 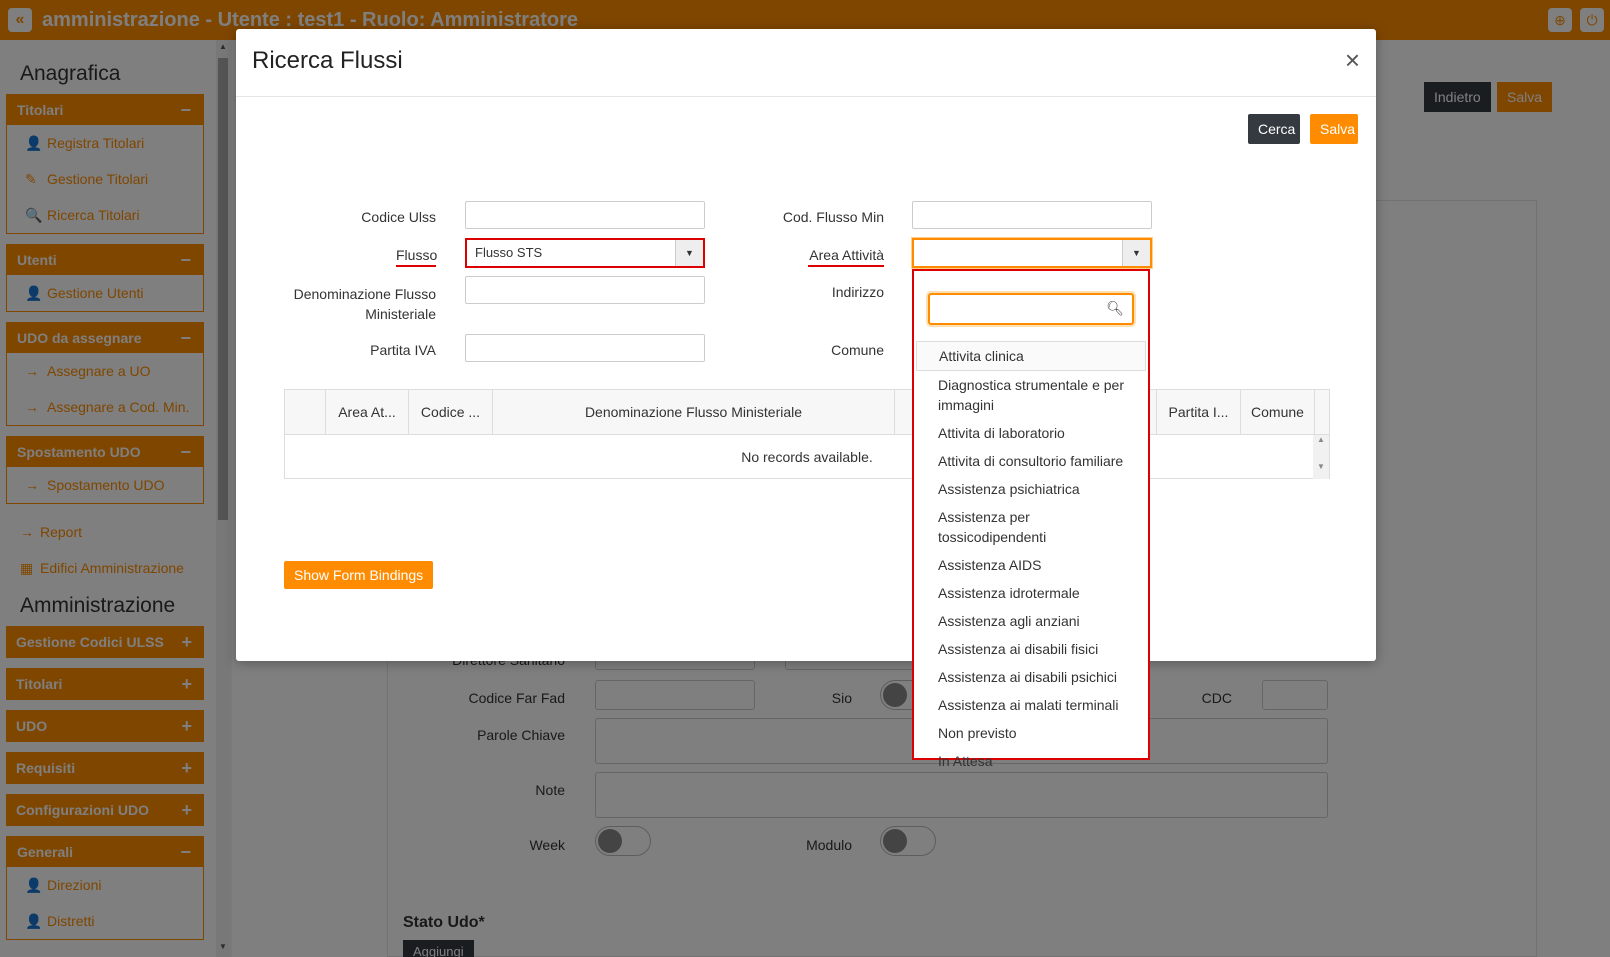 I want to click on label-area-attivita: Area Attività, so click(x=846, y=257).